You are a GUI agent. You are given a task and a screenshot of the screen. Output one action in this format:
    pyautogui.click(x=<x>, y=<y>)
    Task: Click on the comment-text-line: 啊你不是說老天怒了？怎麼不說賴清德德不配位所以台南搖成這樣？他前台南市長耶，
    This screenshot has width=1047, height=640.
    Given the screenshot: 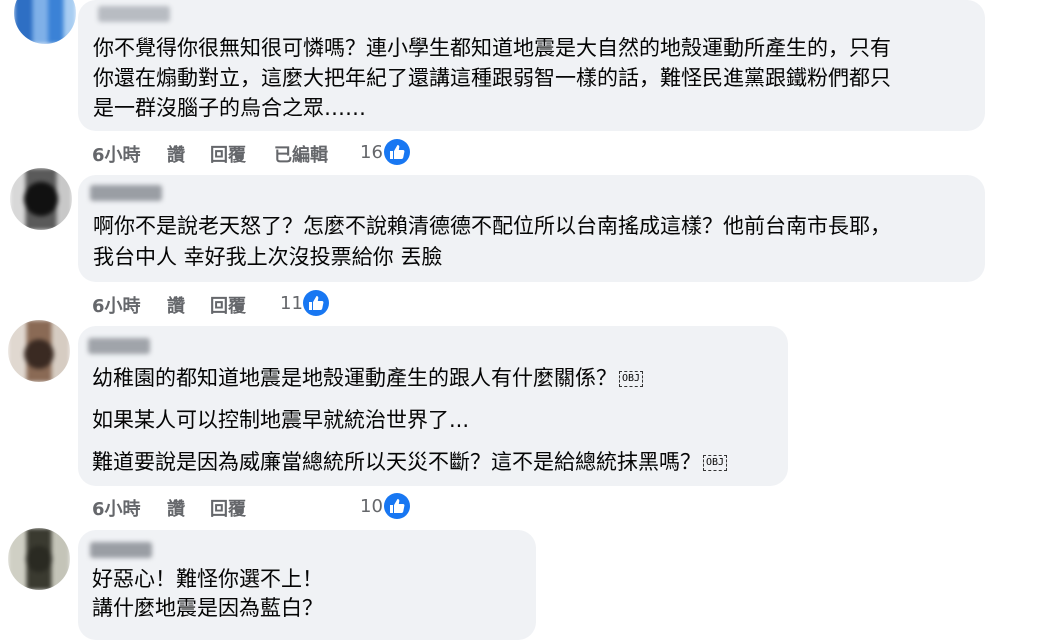 What is the action you would take?
    pyautogui.click(x=492, y=226)
    